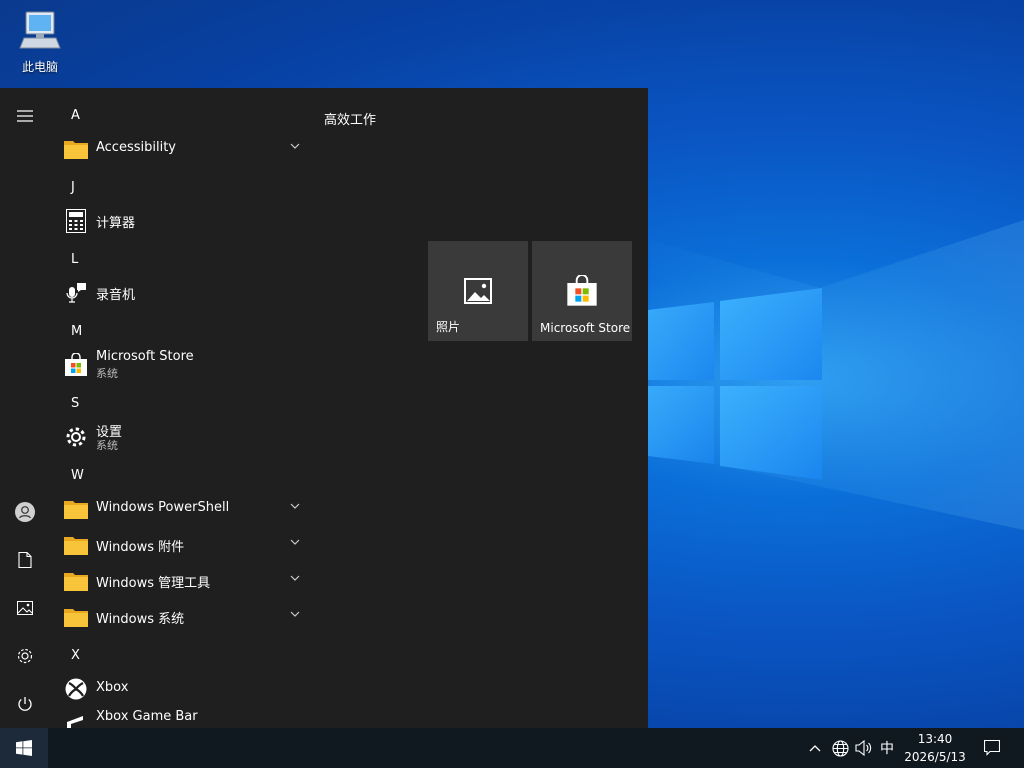  I want to click on tile-photos: 照片, so click(478, 291).